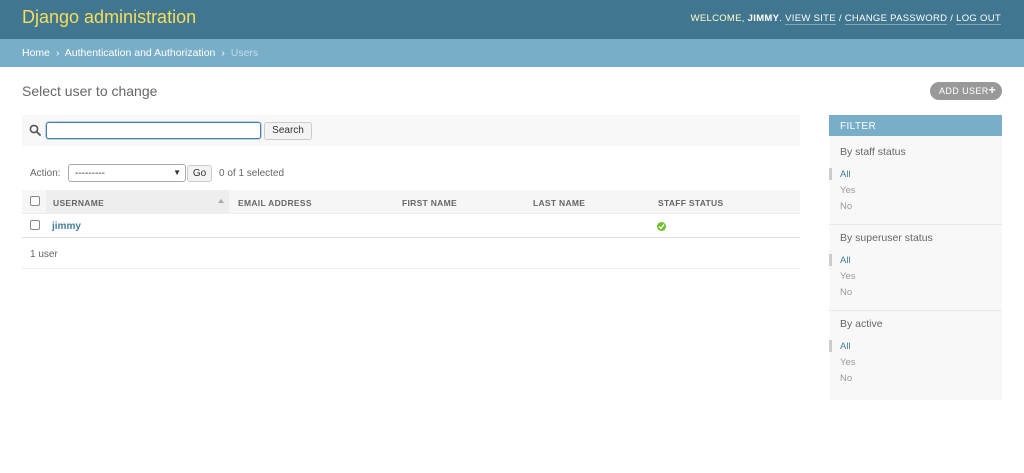 The width and height of the screenshot is (1024, 473). What do you see at coordinates (411, 173) in the screenshot?
I see `actions-bar: Action: --------- ▼ Go 0 of 1 selected` at bounding box center [411, 173].